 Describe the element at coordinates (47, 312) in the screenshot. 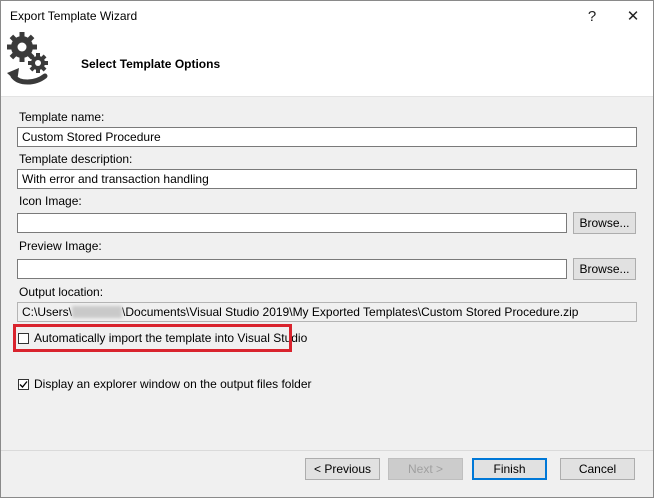

I see `output-location-prefix: C:\Users\` at that location.